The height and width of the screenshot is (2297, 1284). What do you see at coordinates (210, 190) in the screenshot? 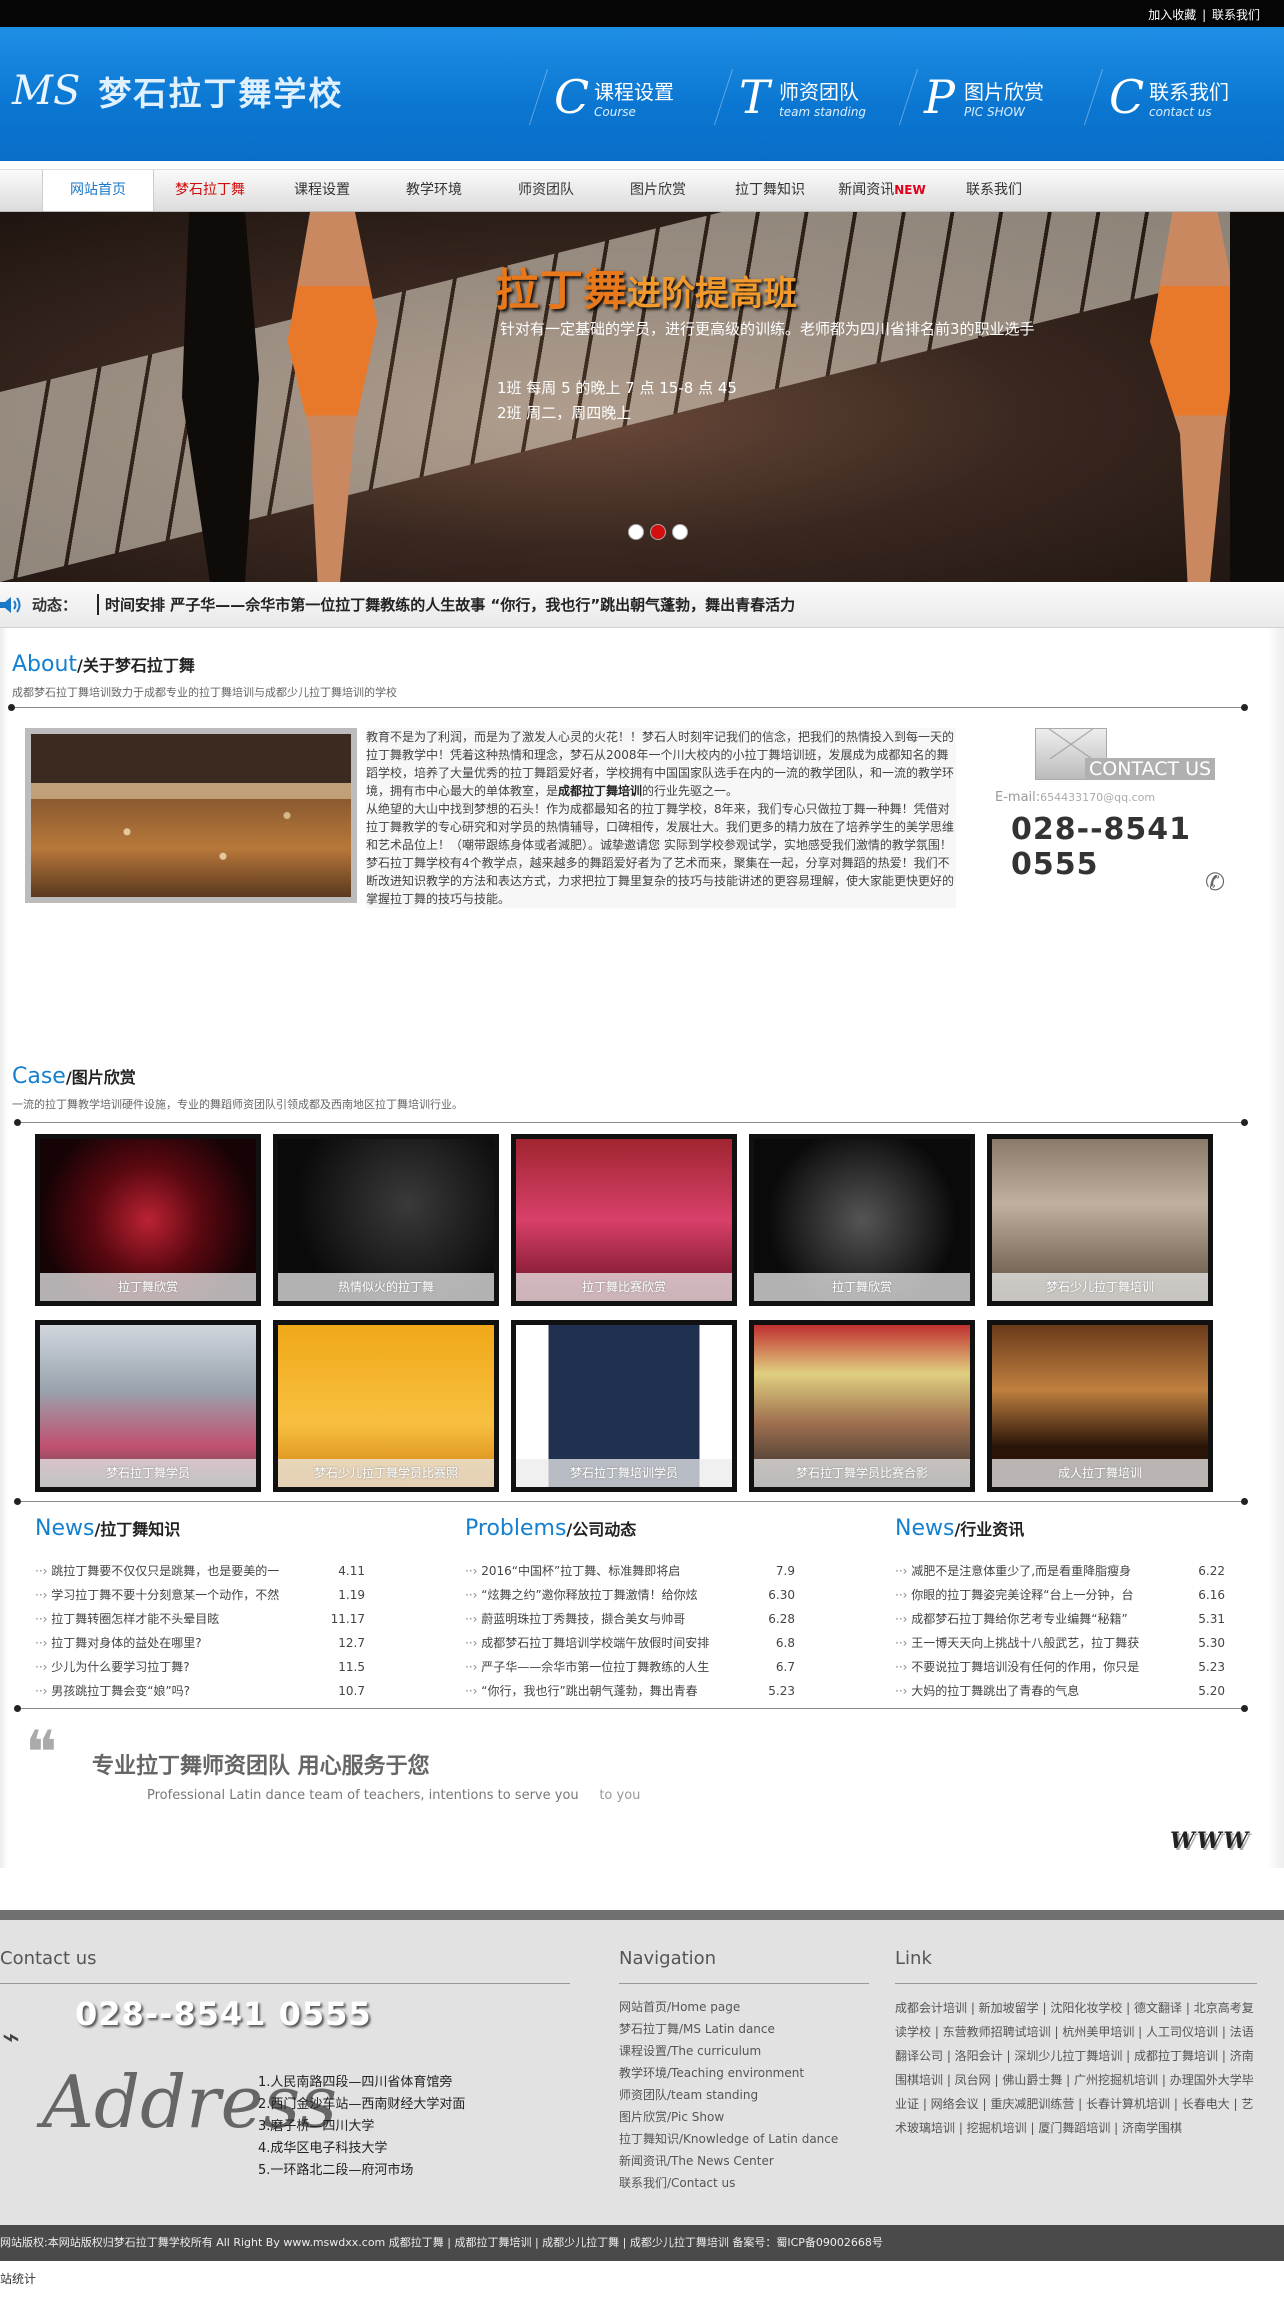
I see `nav-item-mengshi: 梦石拉丁舞` at bounding box center [210, 190].